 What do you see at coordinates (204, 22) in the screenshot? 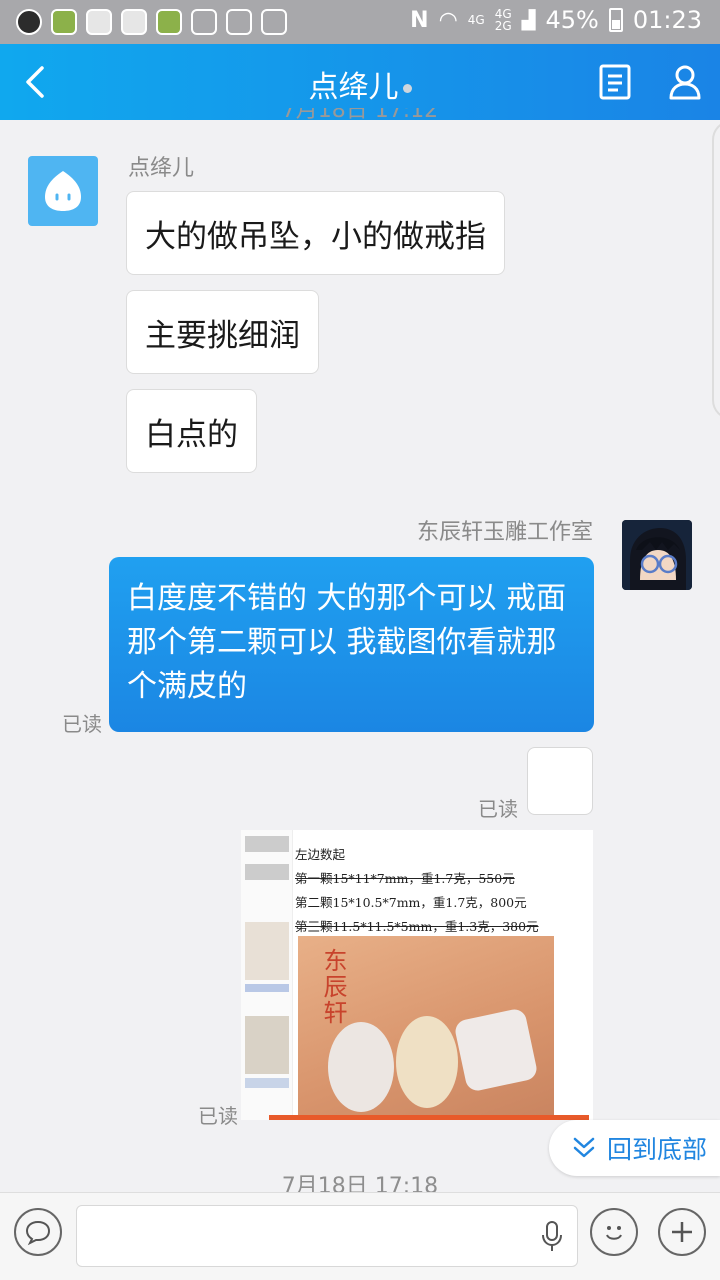
I see `image-icon` at bounding box center [204, 22].